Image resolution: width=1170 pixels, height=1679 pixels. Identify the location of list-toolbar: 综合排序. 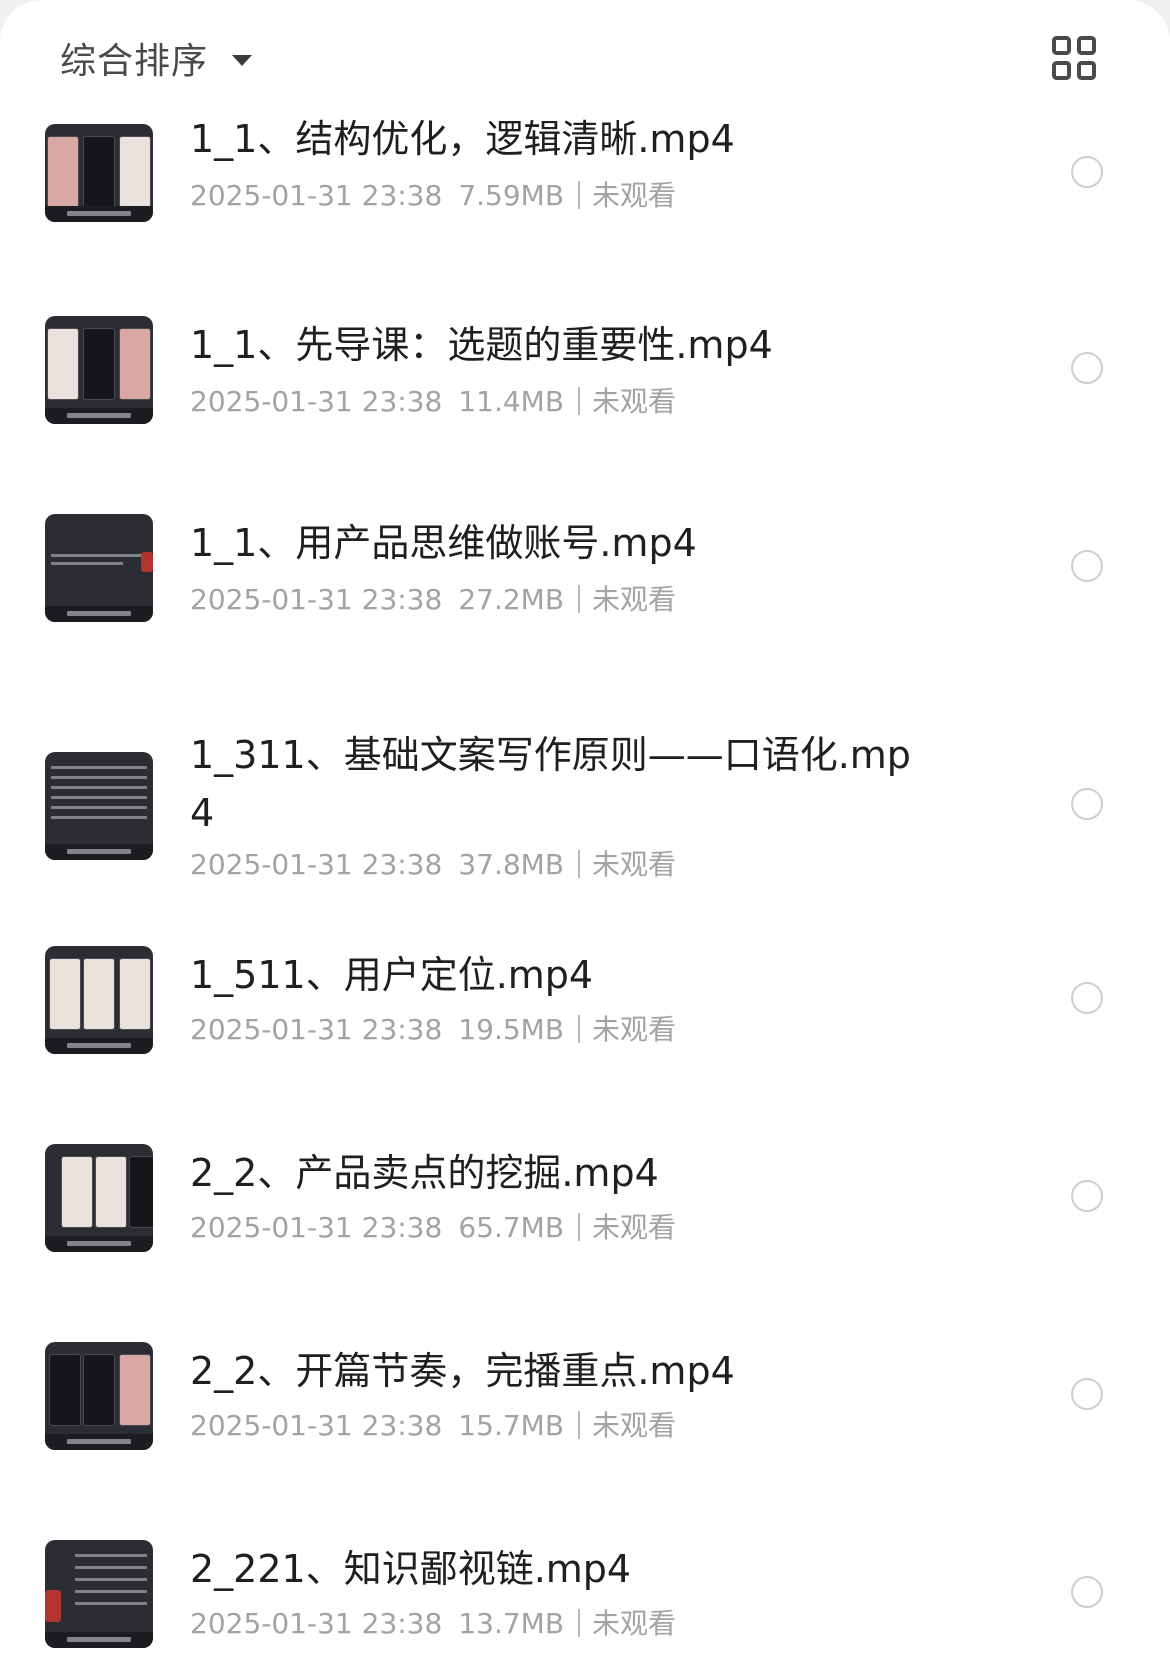
(585, 59).